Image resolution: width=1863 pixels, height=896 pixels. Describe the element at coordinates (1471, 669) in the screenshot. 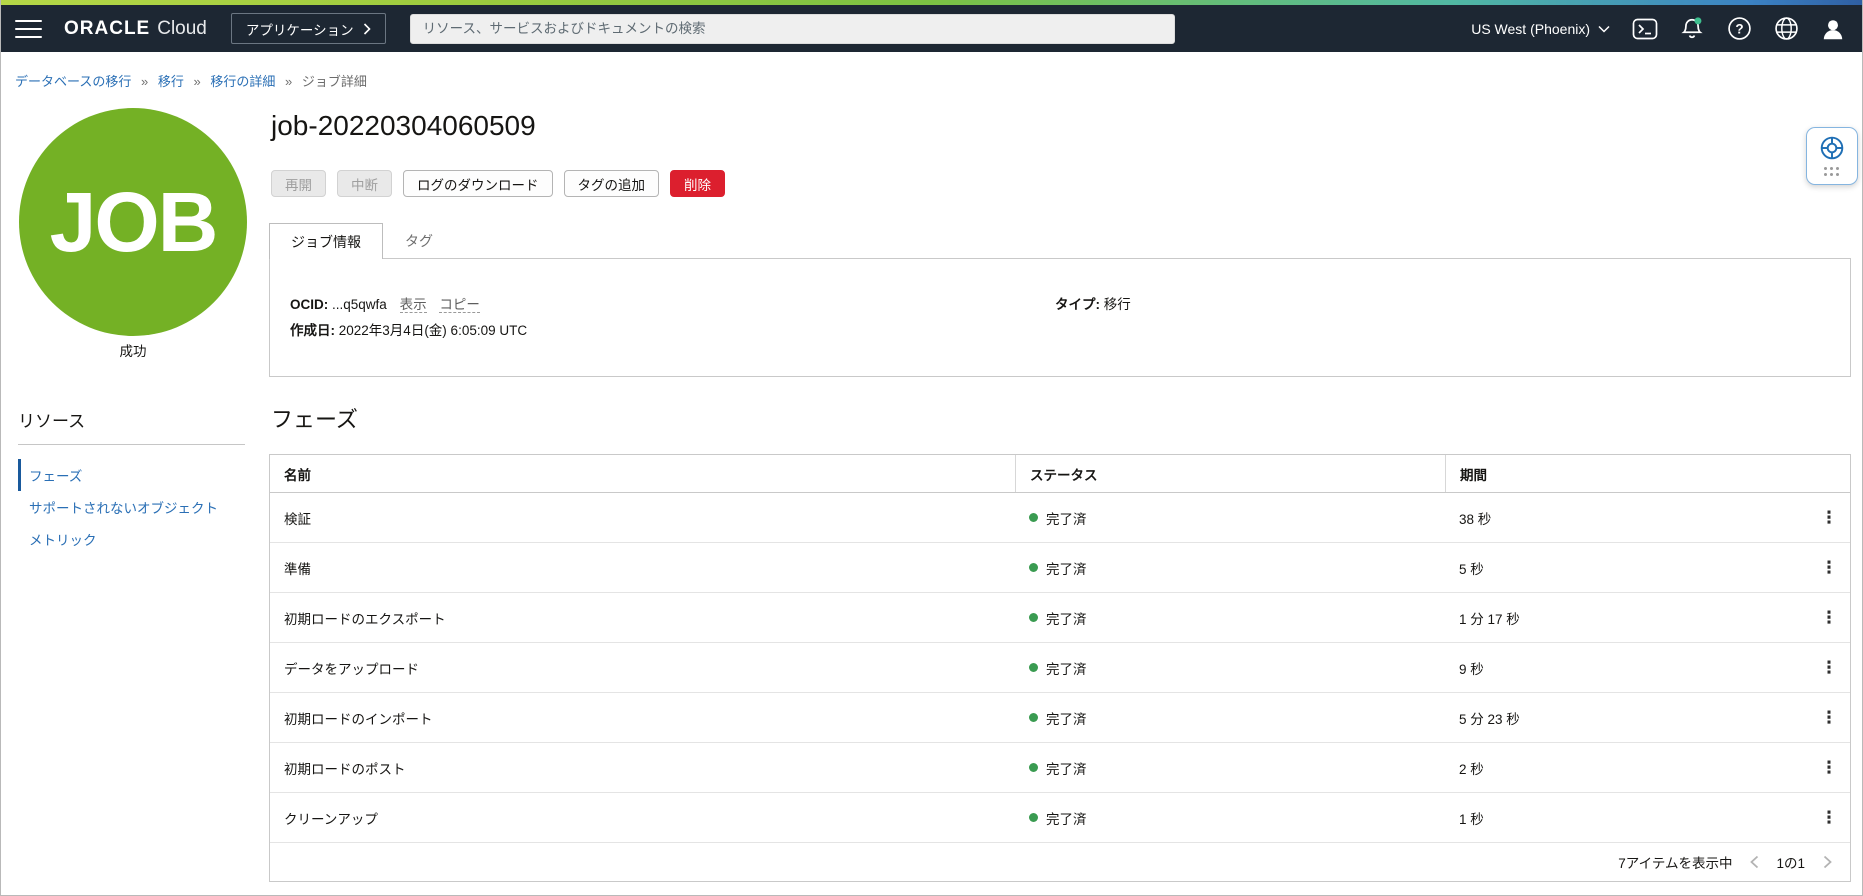

I see `phase-duration: 9 秒` at that location.